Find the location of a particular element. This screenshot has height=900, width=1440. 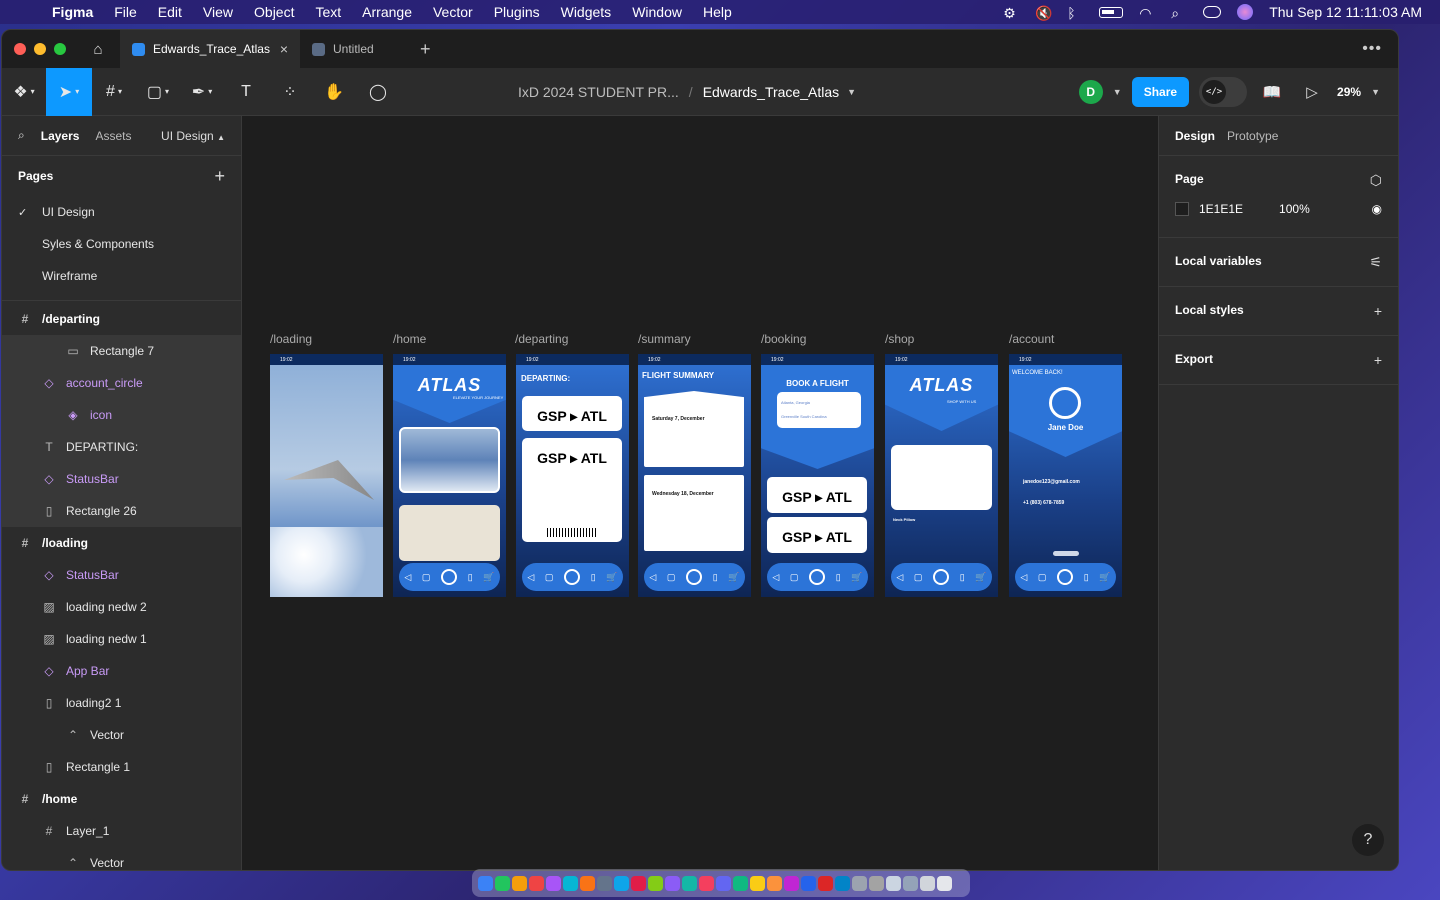

tab-edwards-trace-atlas: Edwards_Trace_Atlas × is located at coordinates (210, 49).